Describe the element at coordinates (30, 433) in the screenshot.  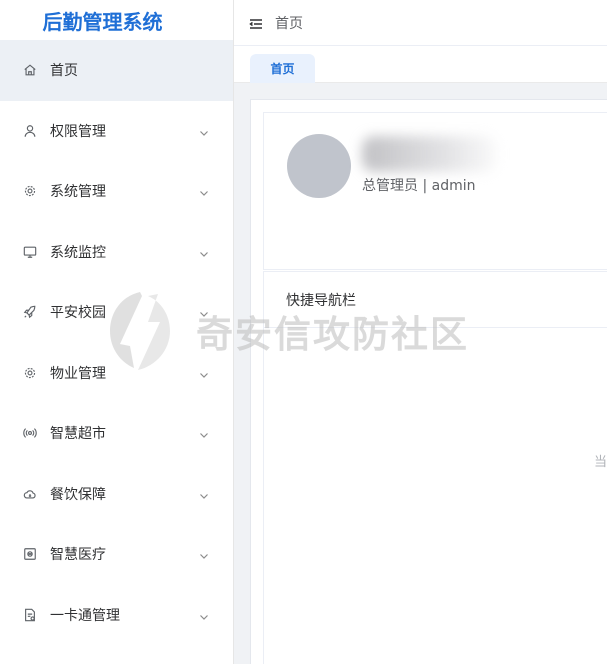
I see `broadcast-icon` at that location.